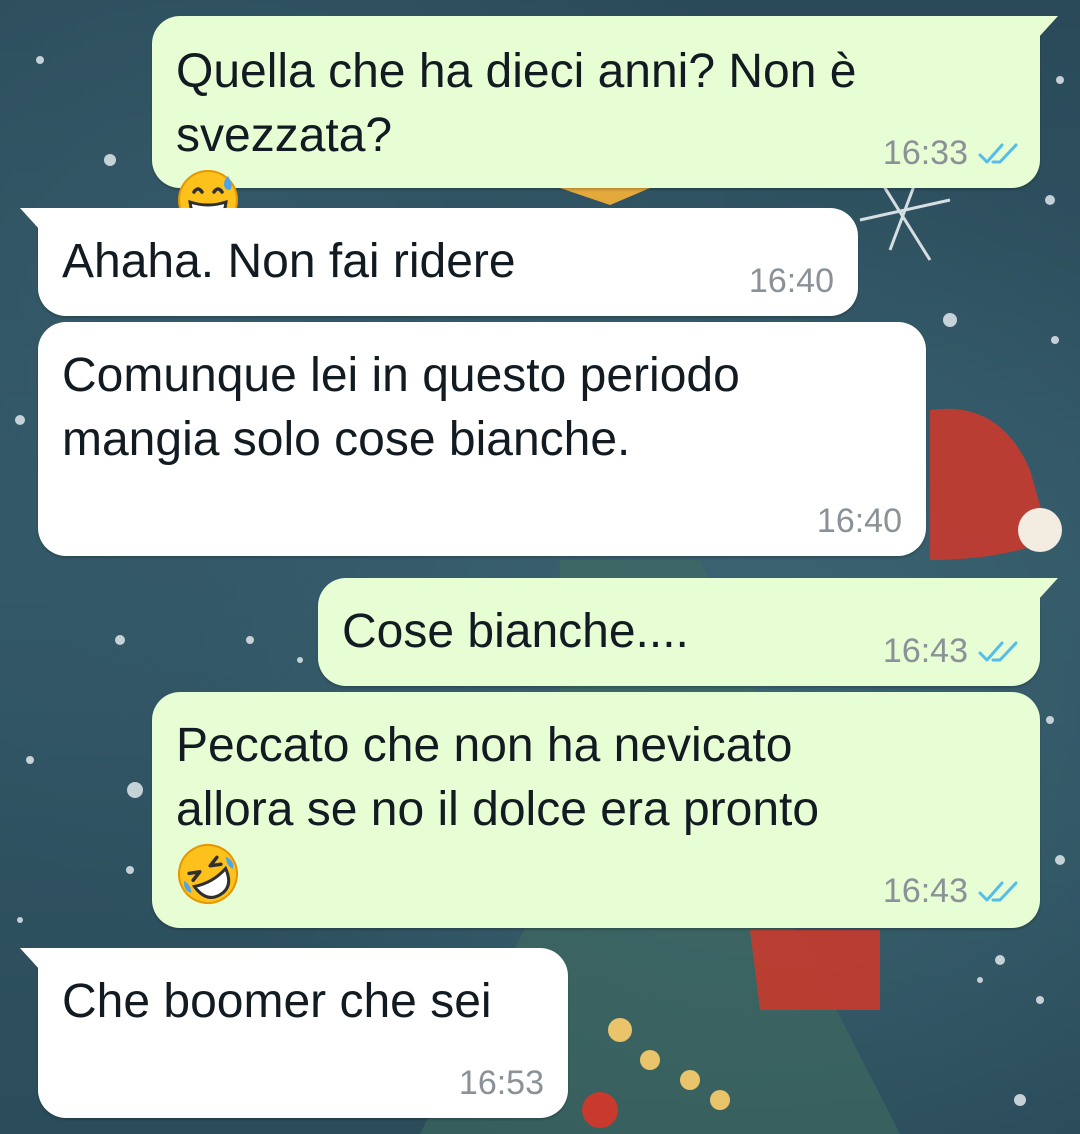 This screenshot has width=1080, height=1134. I want to click on message-meta: 16:33, so click(950, 153).